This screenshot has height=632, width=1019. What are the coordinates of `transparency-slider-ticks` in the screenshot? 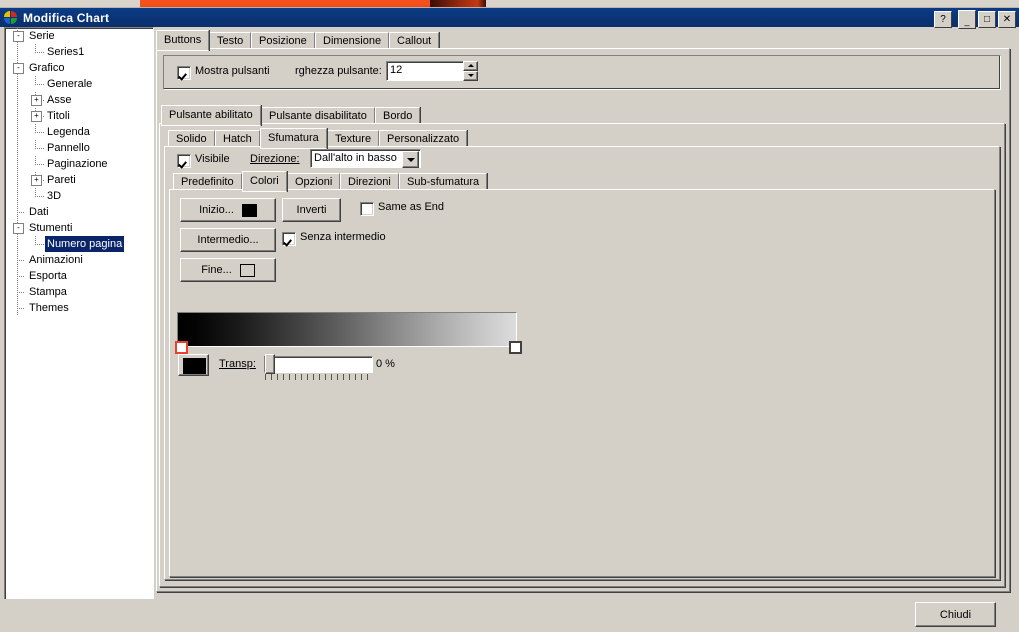 It's located at (318, 377).